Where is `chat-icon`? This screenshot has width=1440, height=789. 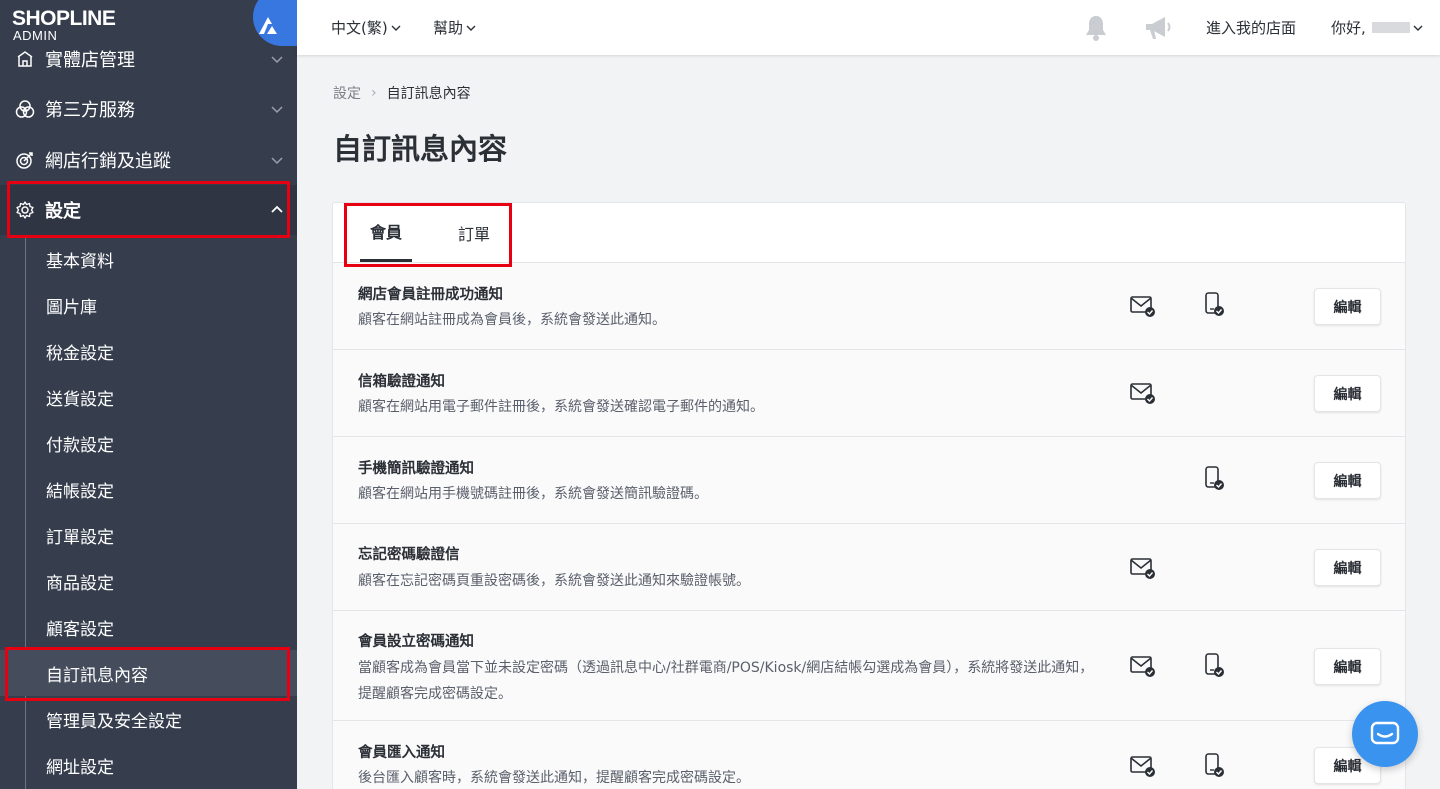 chat-icon is located at coordinates (1385, 733).